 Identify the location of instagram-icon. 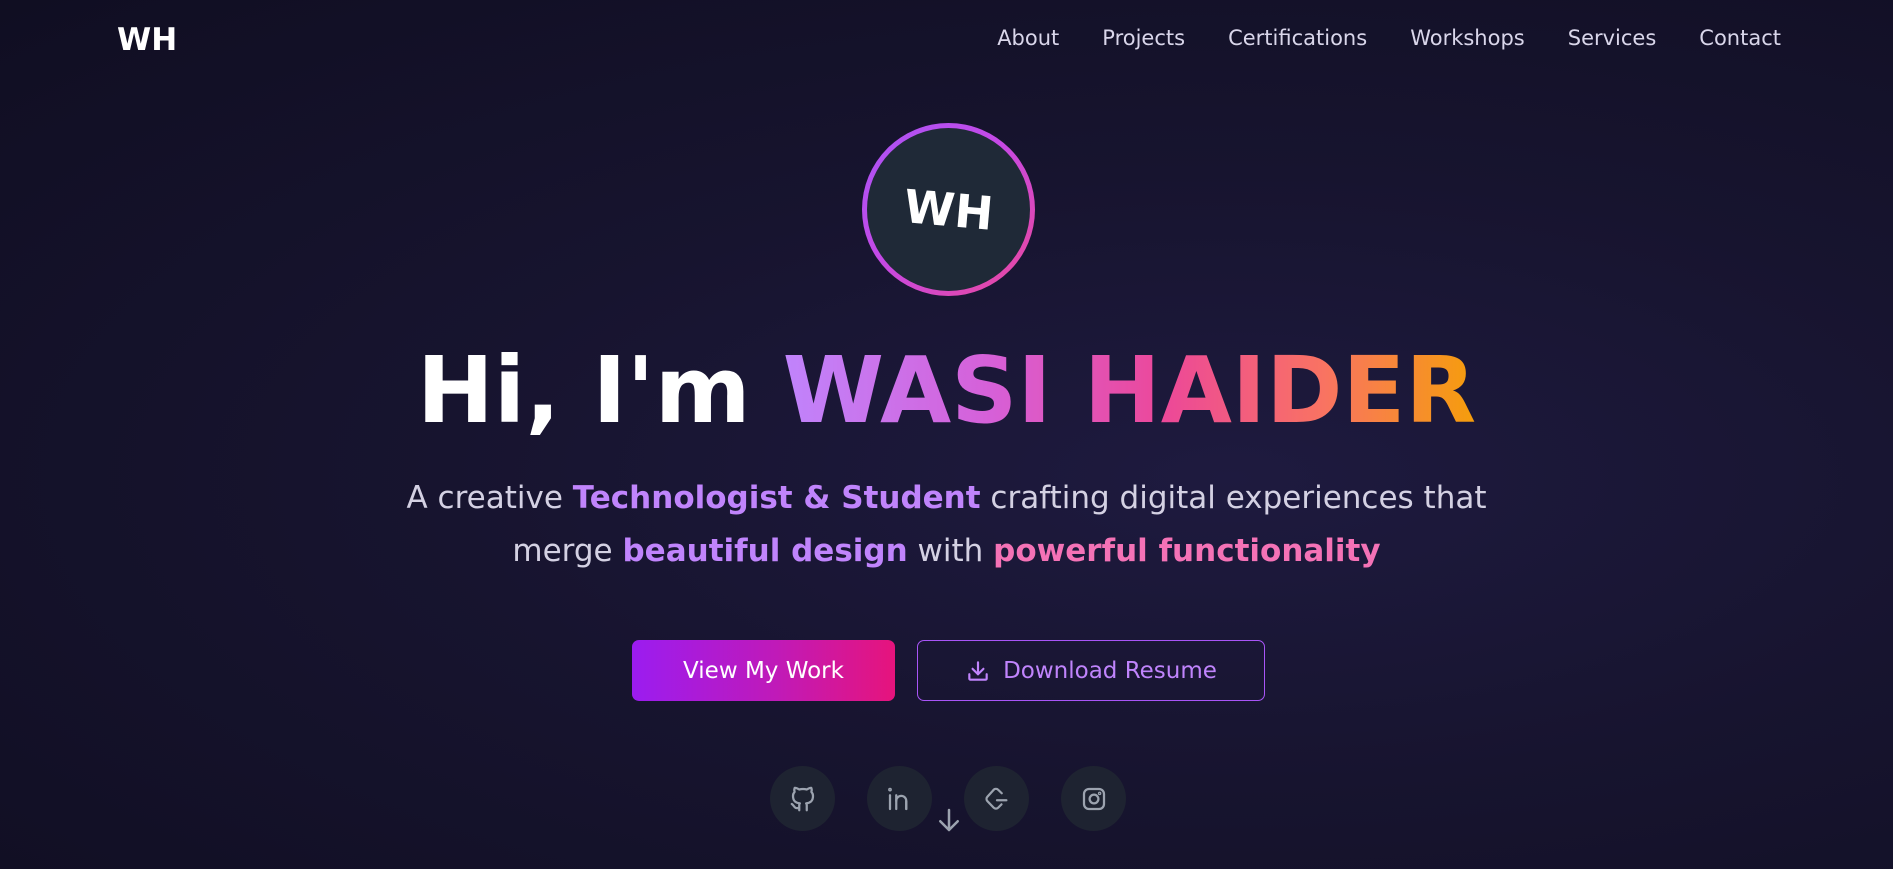
(1093, 798).